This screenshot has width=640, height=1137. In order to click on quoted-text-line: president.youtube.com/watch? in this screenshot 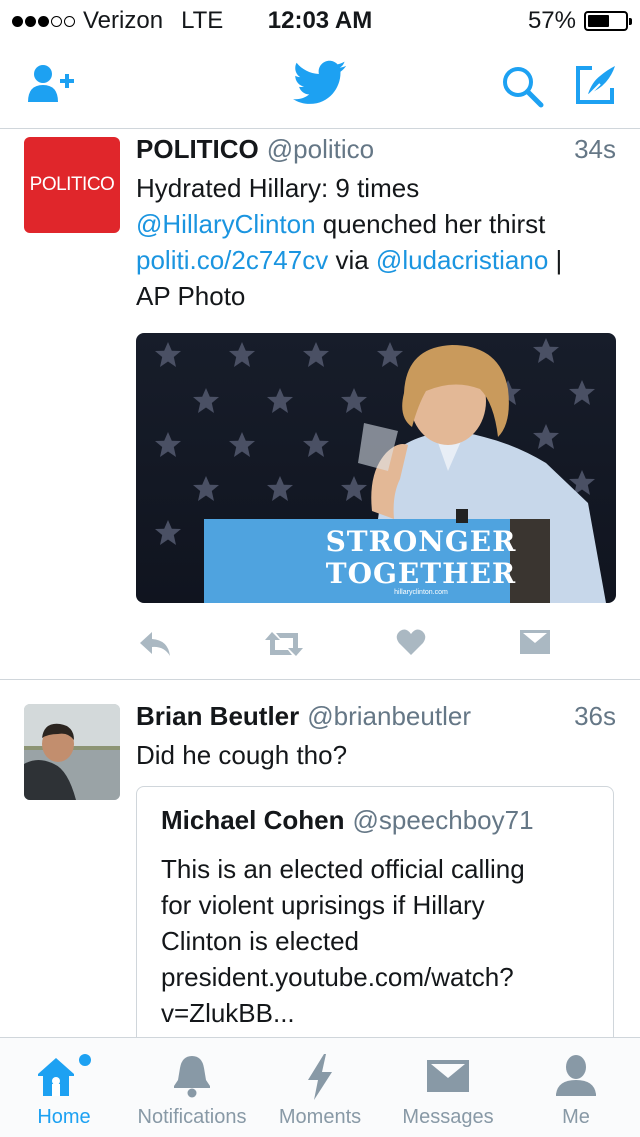, I will do `click(337, 977)`.